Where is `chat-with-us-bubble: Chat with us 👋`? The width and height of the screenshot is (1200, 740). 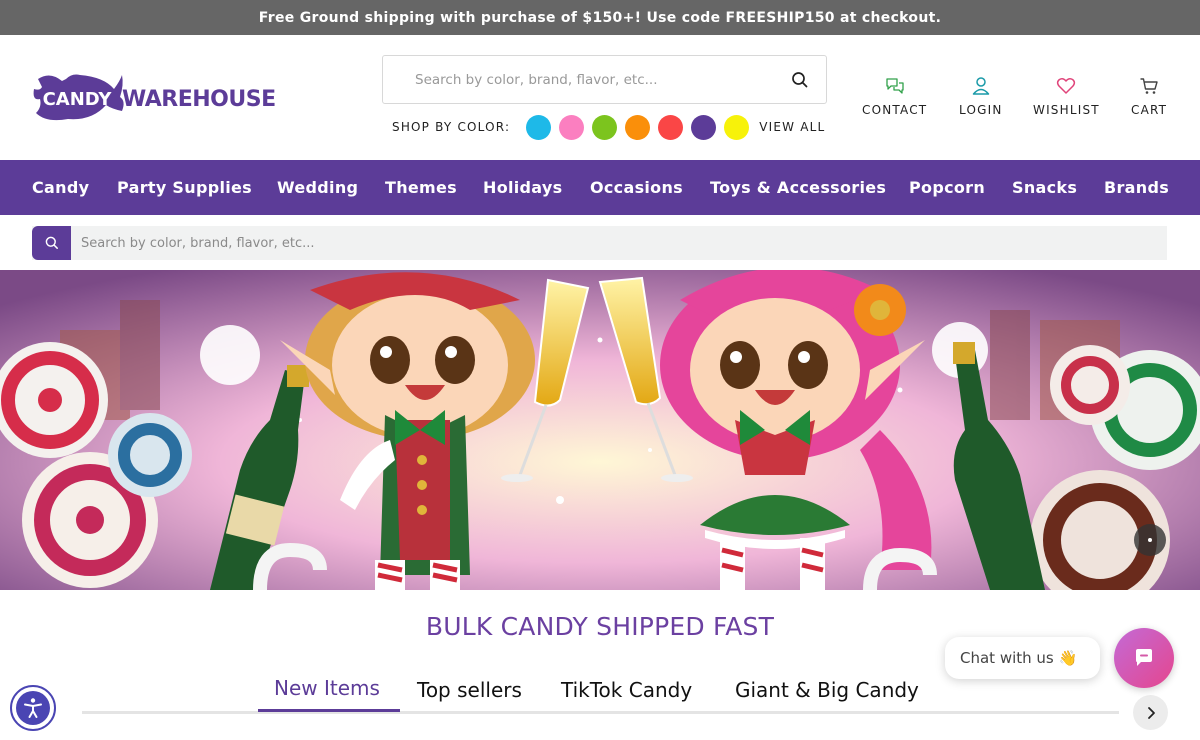 chat-with-us-bubble: Chat with us 👋 is located at coordinates (1022, 658).